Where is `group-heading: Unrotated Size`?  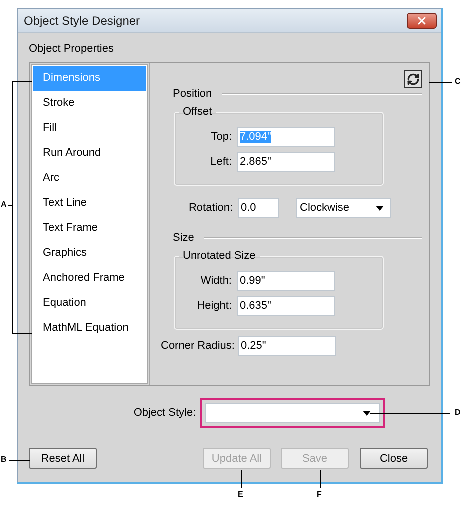
group-heading: Unrotated Size is located at coordinates (219, 256).